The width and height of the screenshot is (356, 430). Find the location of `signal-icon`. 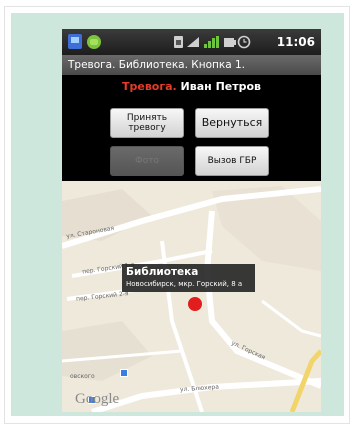

signal-icon is located at coordinates (211, 42).